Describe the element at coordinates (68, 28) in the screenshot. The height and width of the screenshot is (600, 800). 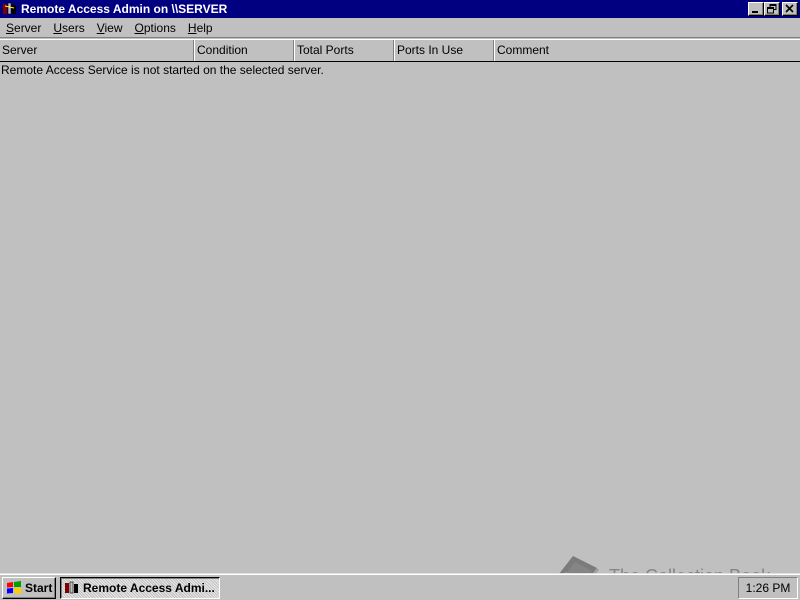
I see `menu-users: Users` at that location.